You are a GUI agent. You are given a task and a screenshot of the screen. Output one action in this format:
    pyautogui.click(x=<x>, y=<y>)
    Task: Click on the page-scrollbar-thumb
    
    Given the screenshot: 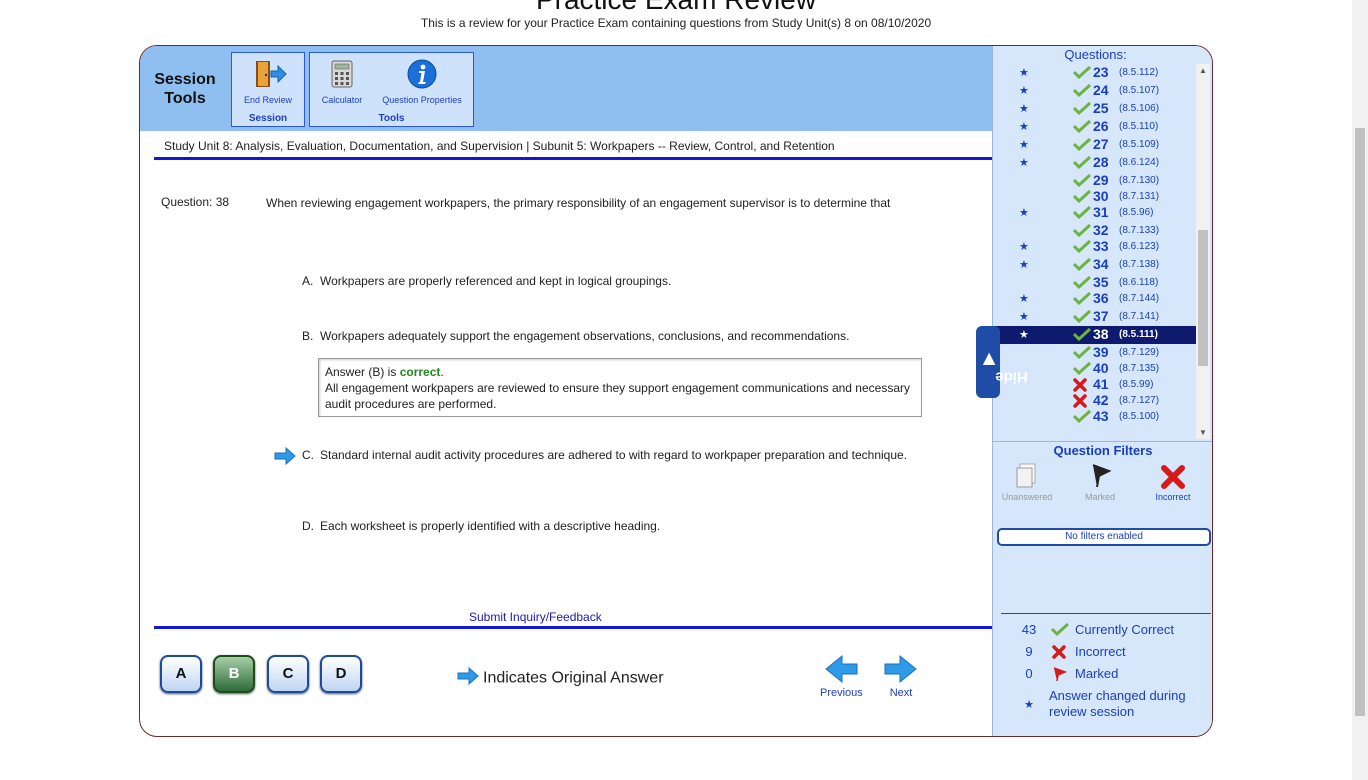 What is the action you would take?
    pyautogui.click(x=1360, y=422)
    